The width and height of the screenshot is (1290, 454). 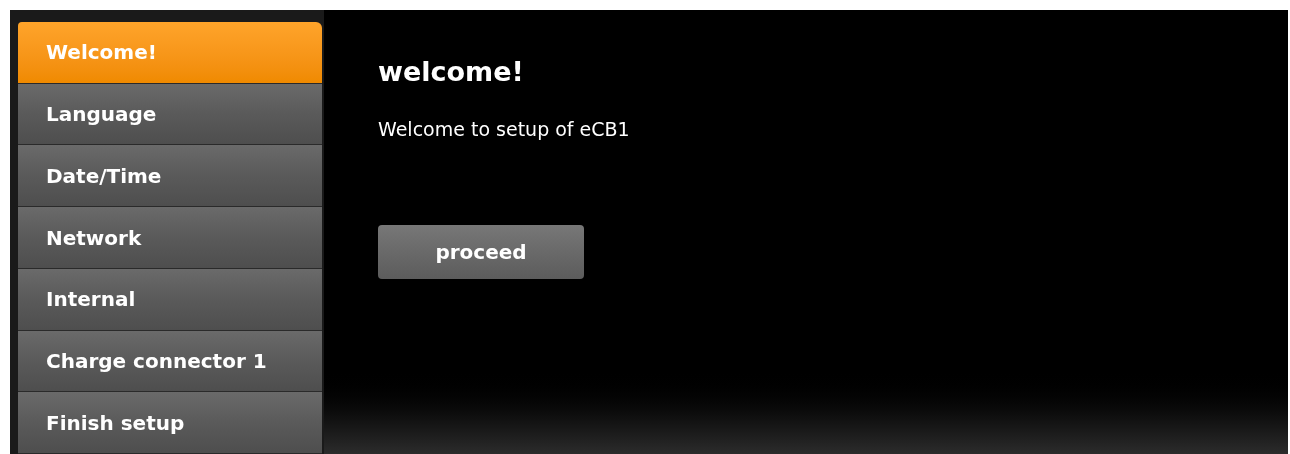 I want to click on sidebar-item: Internal, so click(x=170, y=299).